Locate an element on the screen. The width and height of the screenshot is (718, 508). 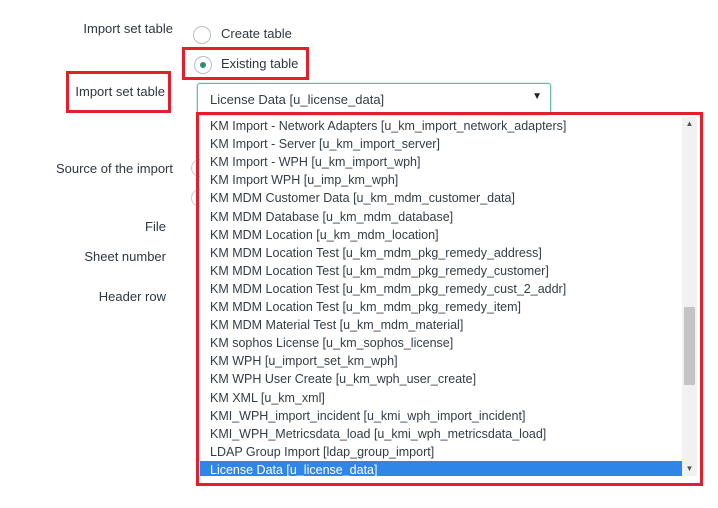
header-row-label: Header row is located at coordinates (132, 296).